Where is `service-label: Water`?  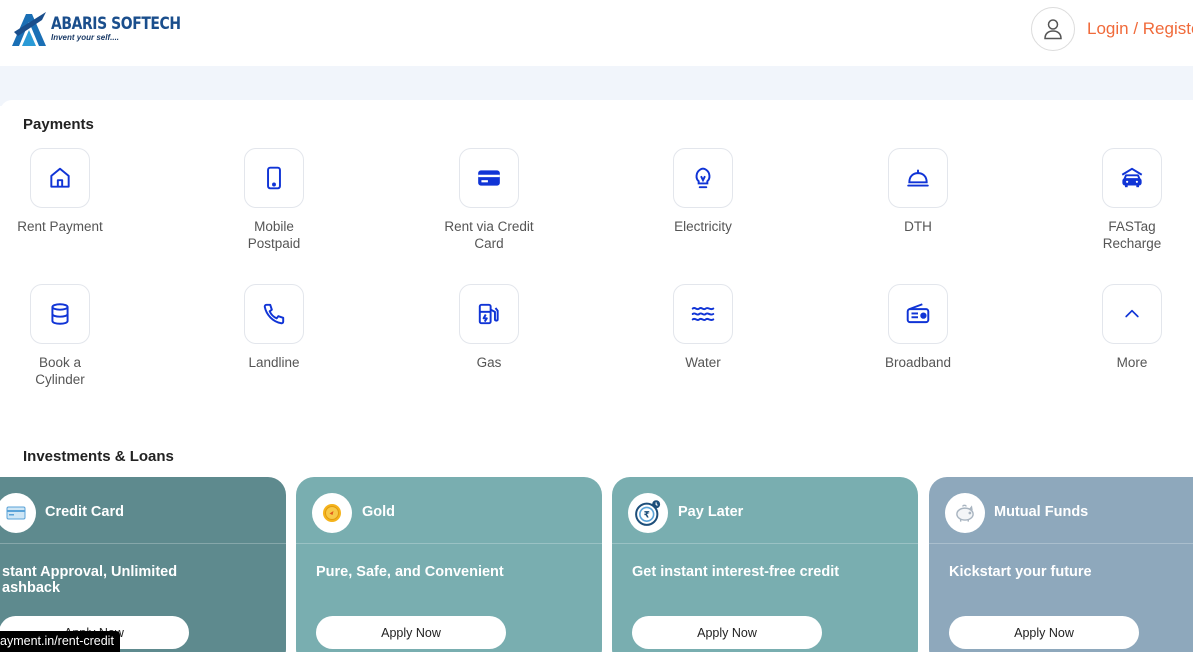
service-label: Water is located at coordinates (703, 362).